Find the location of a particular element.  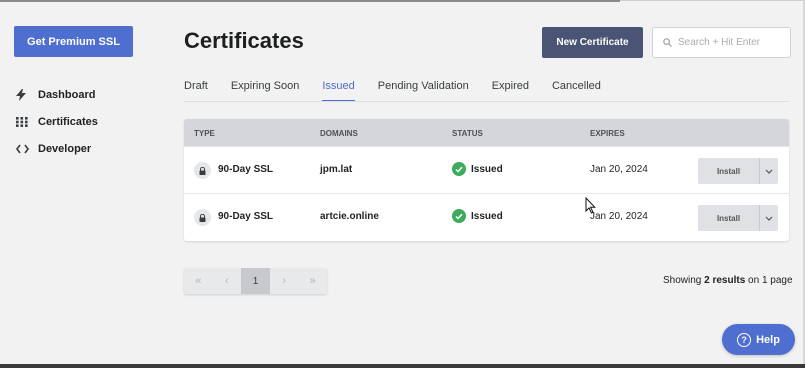

current-page-button: 1 is located at coordinates (255, 281).